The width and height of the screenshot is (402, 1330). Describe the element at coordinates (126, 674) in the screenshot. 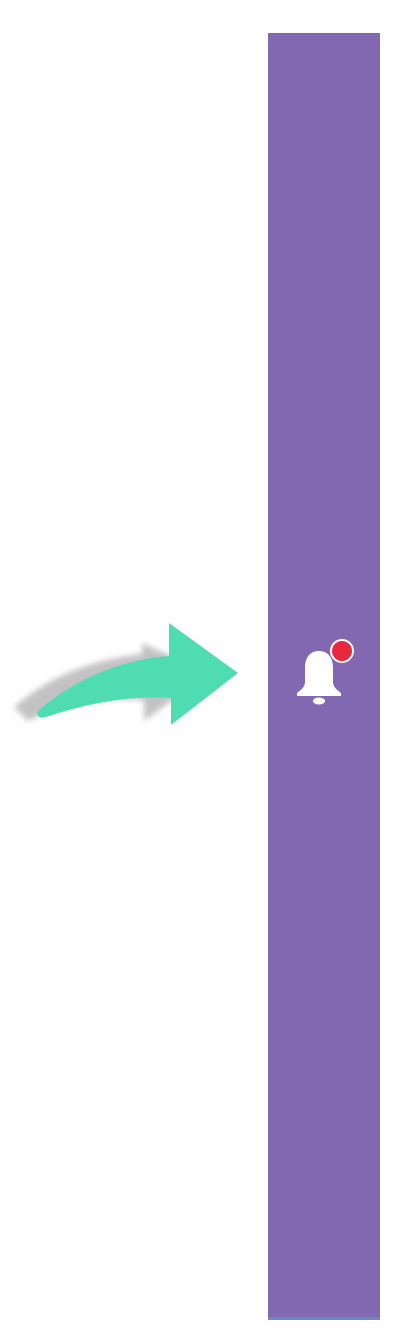

I see `curved-arrow-right-icon` at that location.